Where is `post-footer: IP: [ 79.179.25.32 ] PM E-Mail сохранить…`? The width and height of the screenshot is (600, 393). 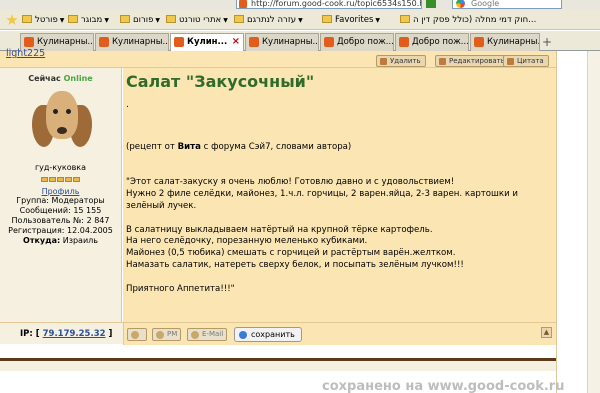 post-footer: IP: [ 79.179.25.32 ] PM E-Mail сохранить… is located at coordinates (278, 333).